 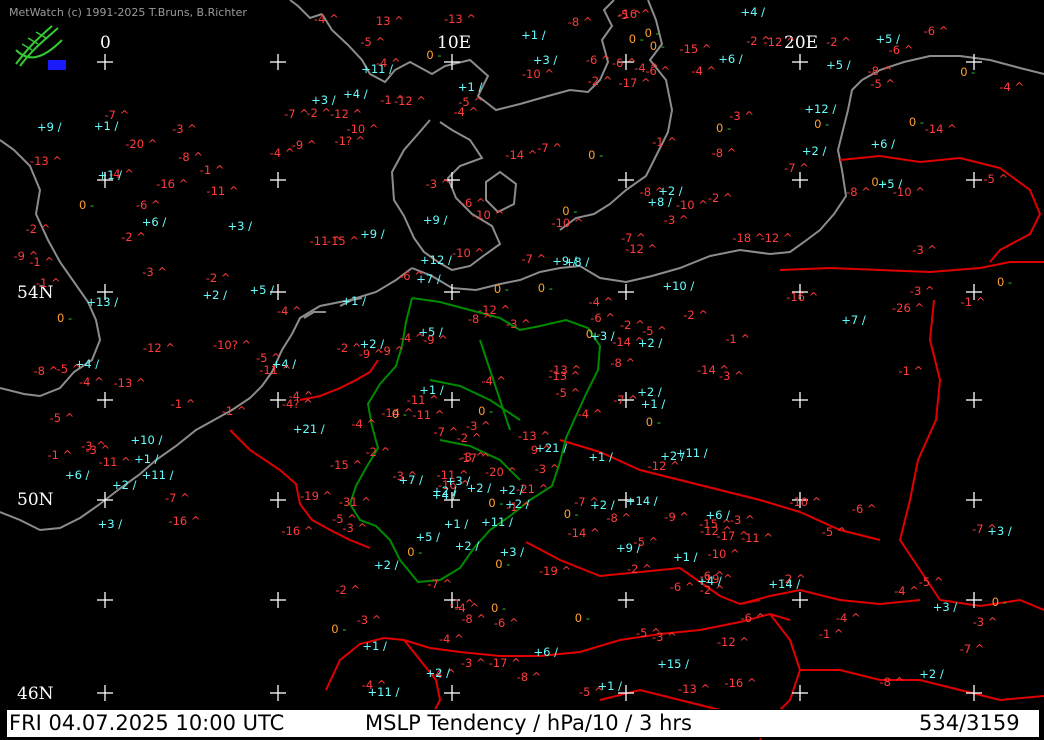 What do you see at coordinates (453, 18) in the screenshot?
I see `obs-value: -13` at bounding box center [453, 18].